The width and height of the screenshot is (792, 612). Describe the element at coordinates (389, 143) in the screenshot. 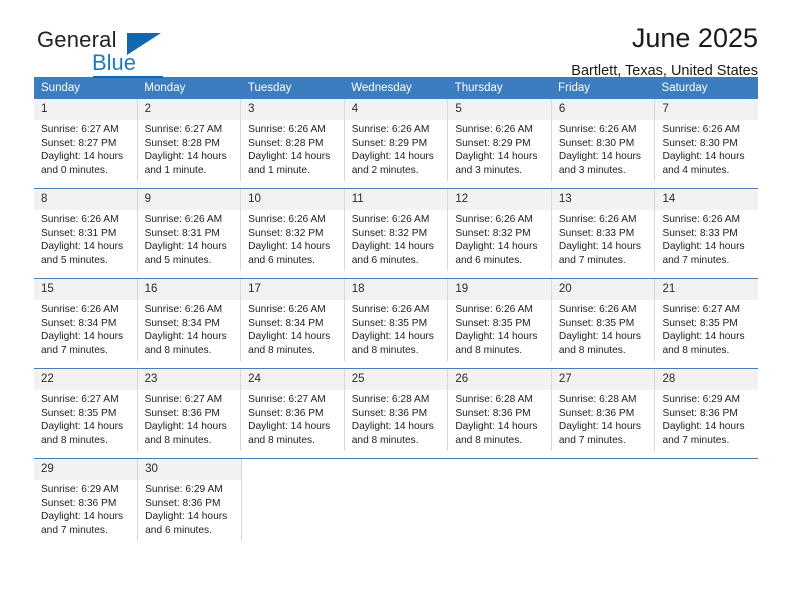

I see `sunset-text: Sunset: 8:29 PM` at that location.